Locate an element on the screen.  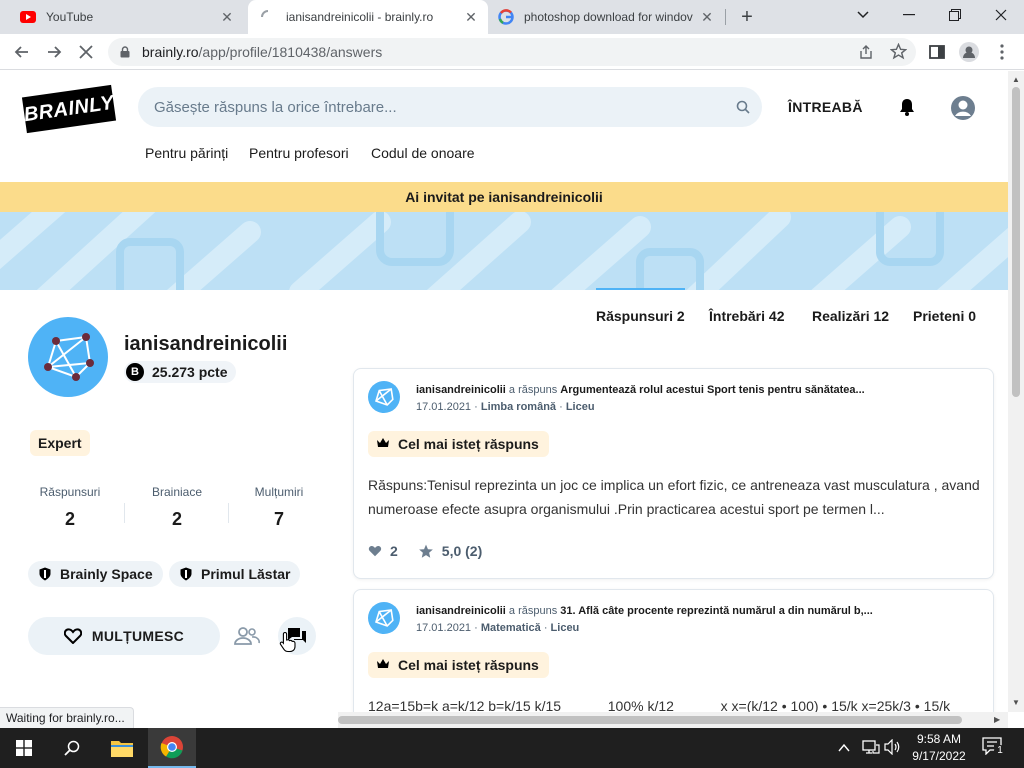
file-explorer-icon is located at coordinates (122, 748).